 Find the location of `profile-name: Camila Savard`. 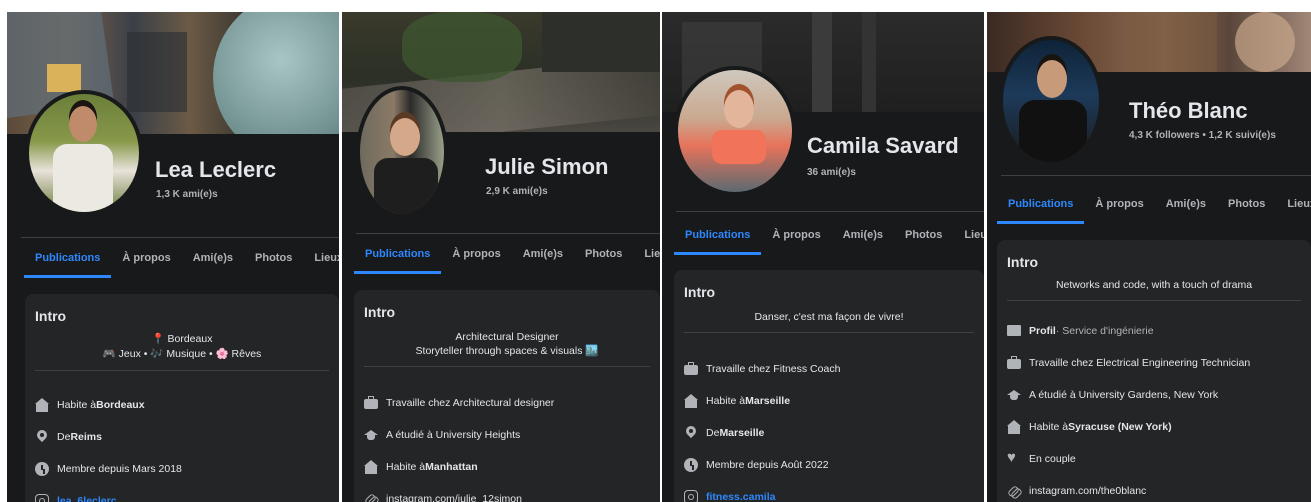

profile-name: Camila Savard is located at coordinates (883, 145).